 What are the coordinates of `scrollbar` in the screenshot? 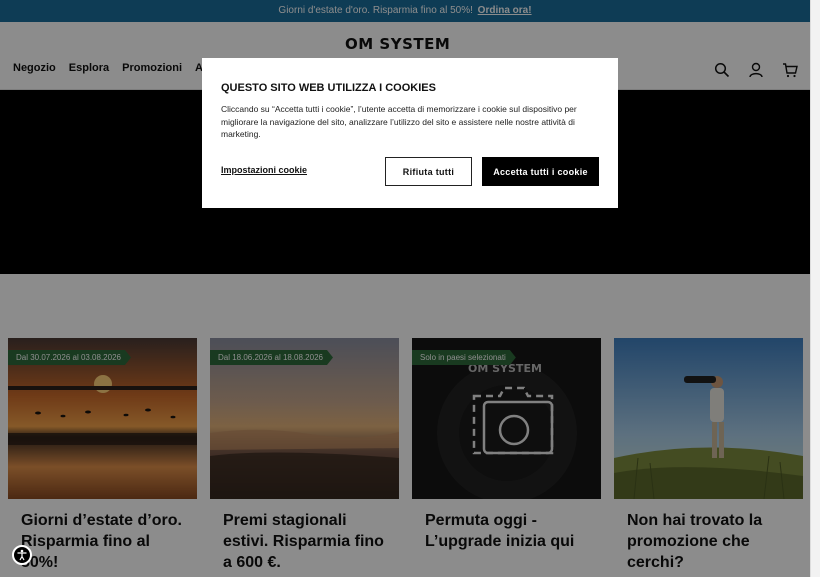 It's located at (815, 288).